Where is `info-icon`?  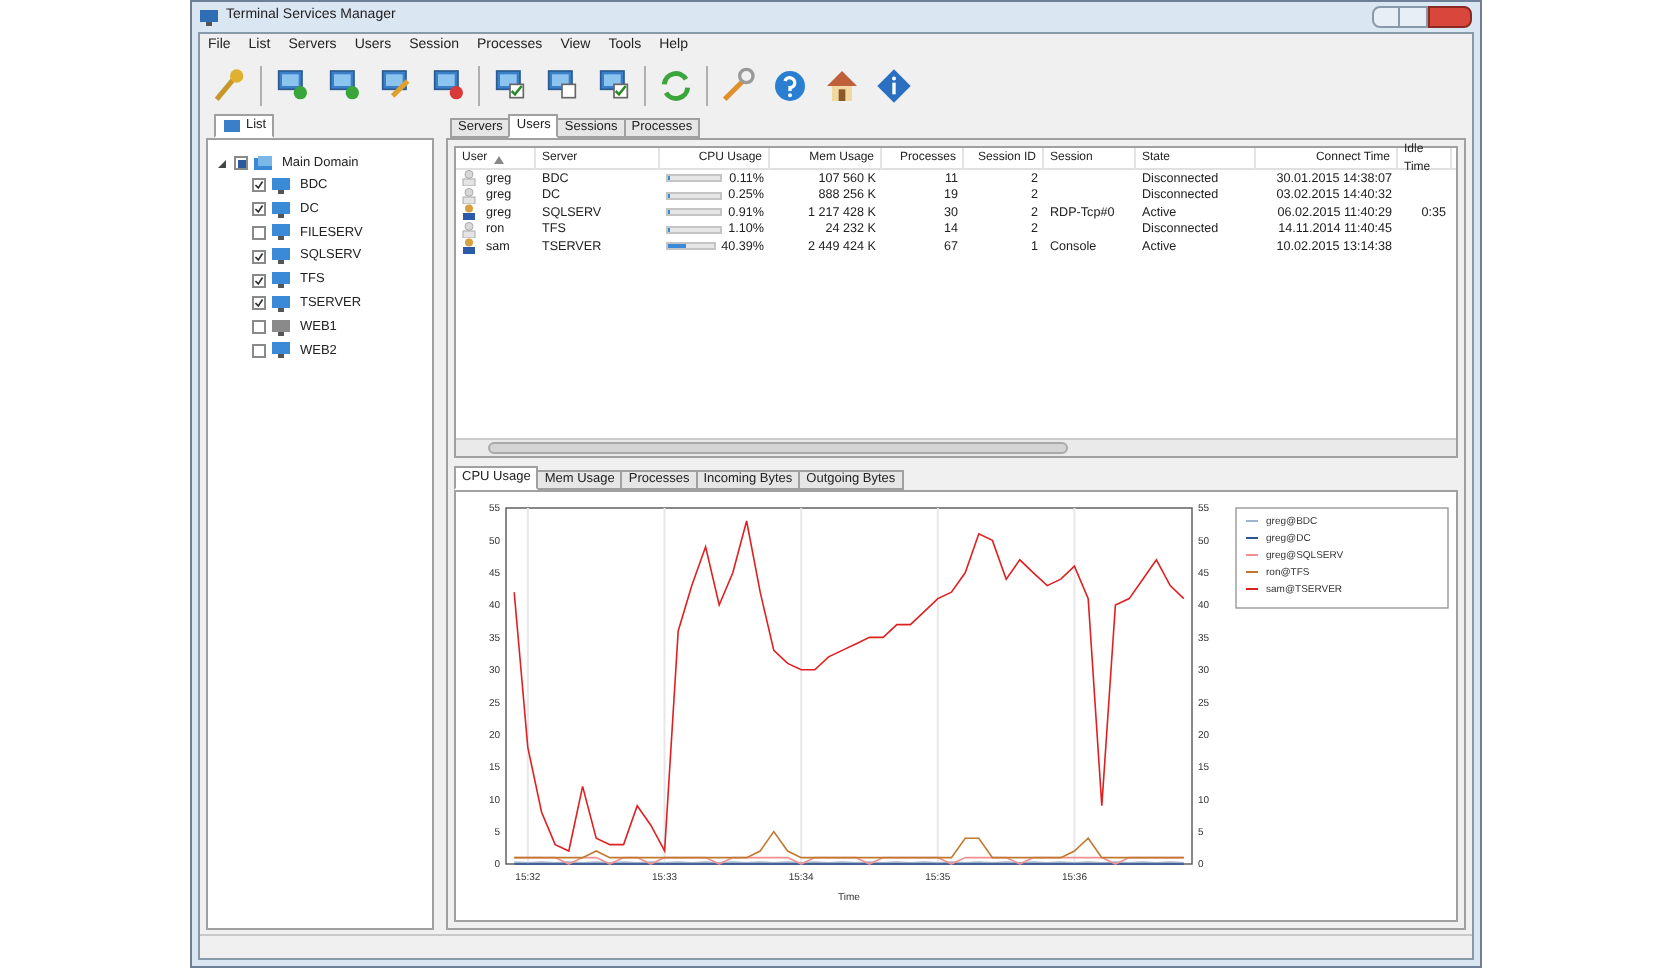
info-icon is located at coordinates (894, 86).